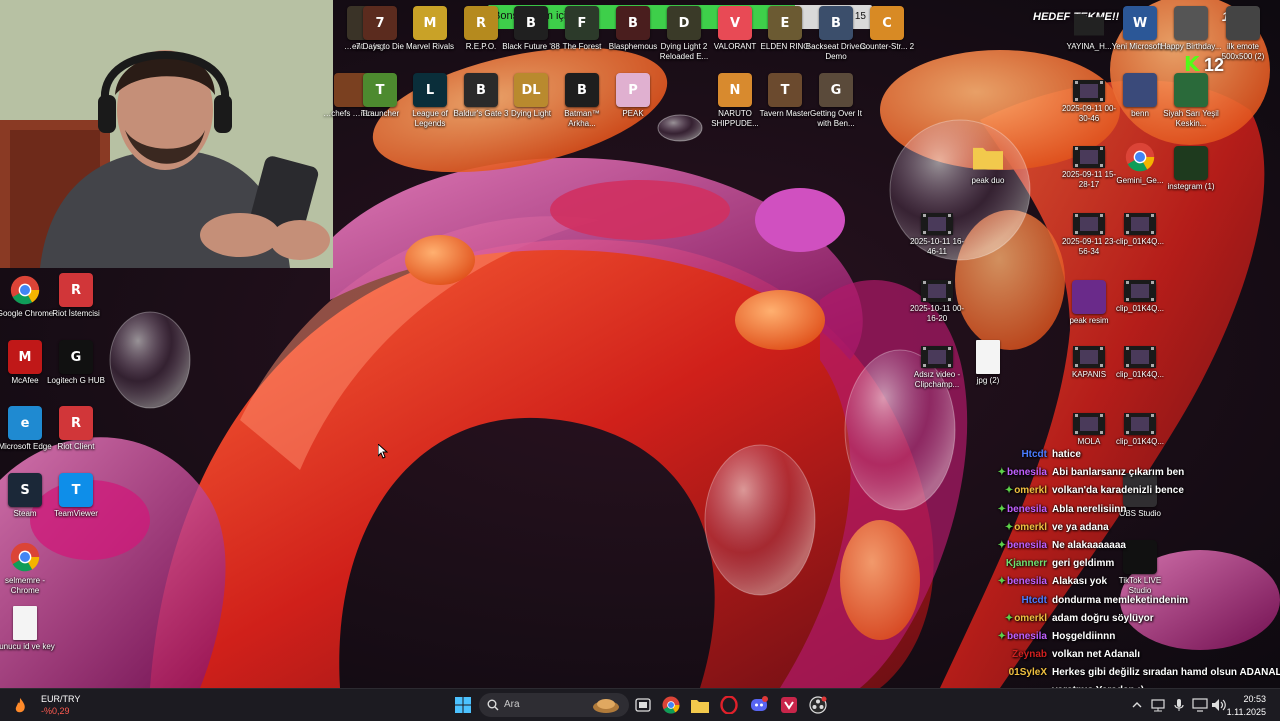 The height and width of the screenshot is (721, 1280). Describe the element at coordinates (1137, 705) in the screenshot. I see `tray-overflow-button` at that location.